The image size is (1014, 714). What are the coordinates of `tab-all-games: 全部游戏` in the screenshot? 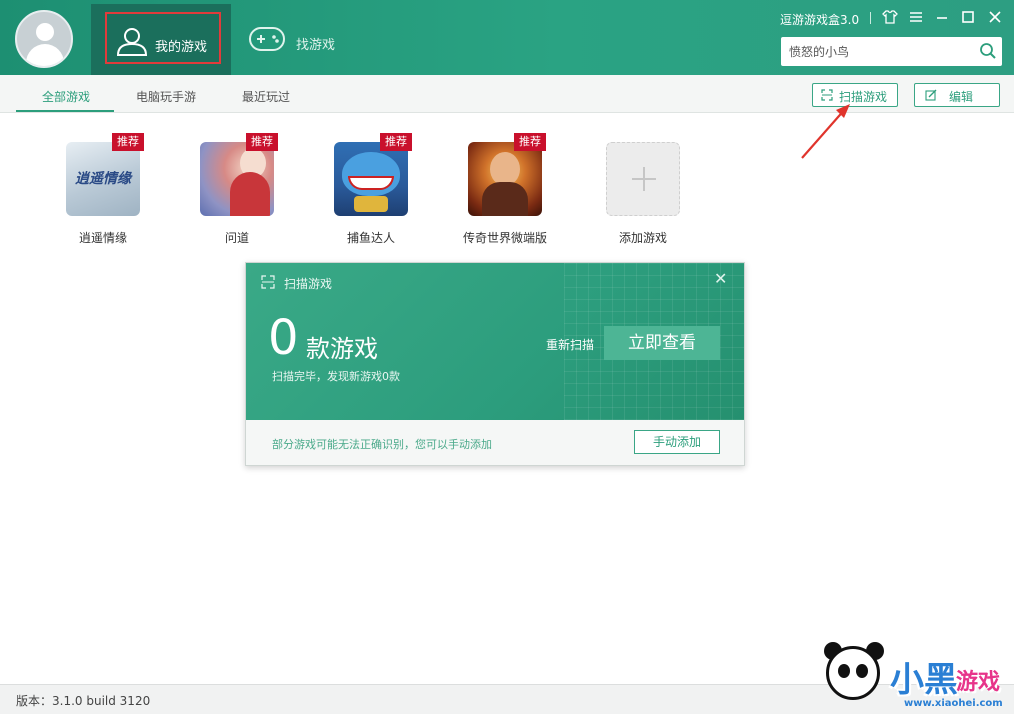 It's located at (66, 96).